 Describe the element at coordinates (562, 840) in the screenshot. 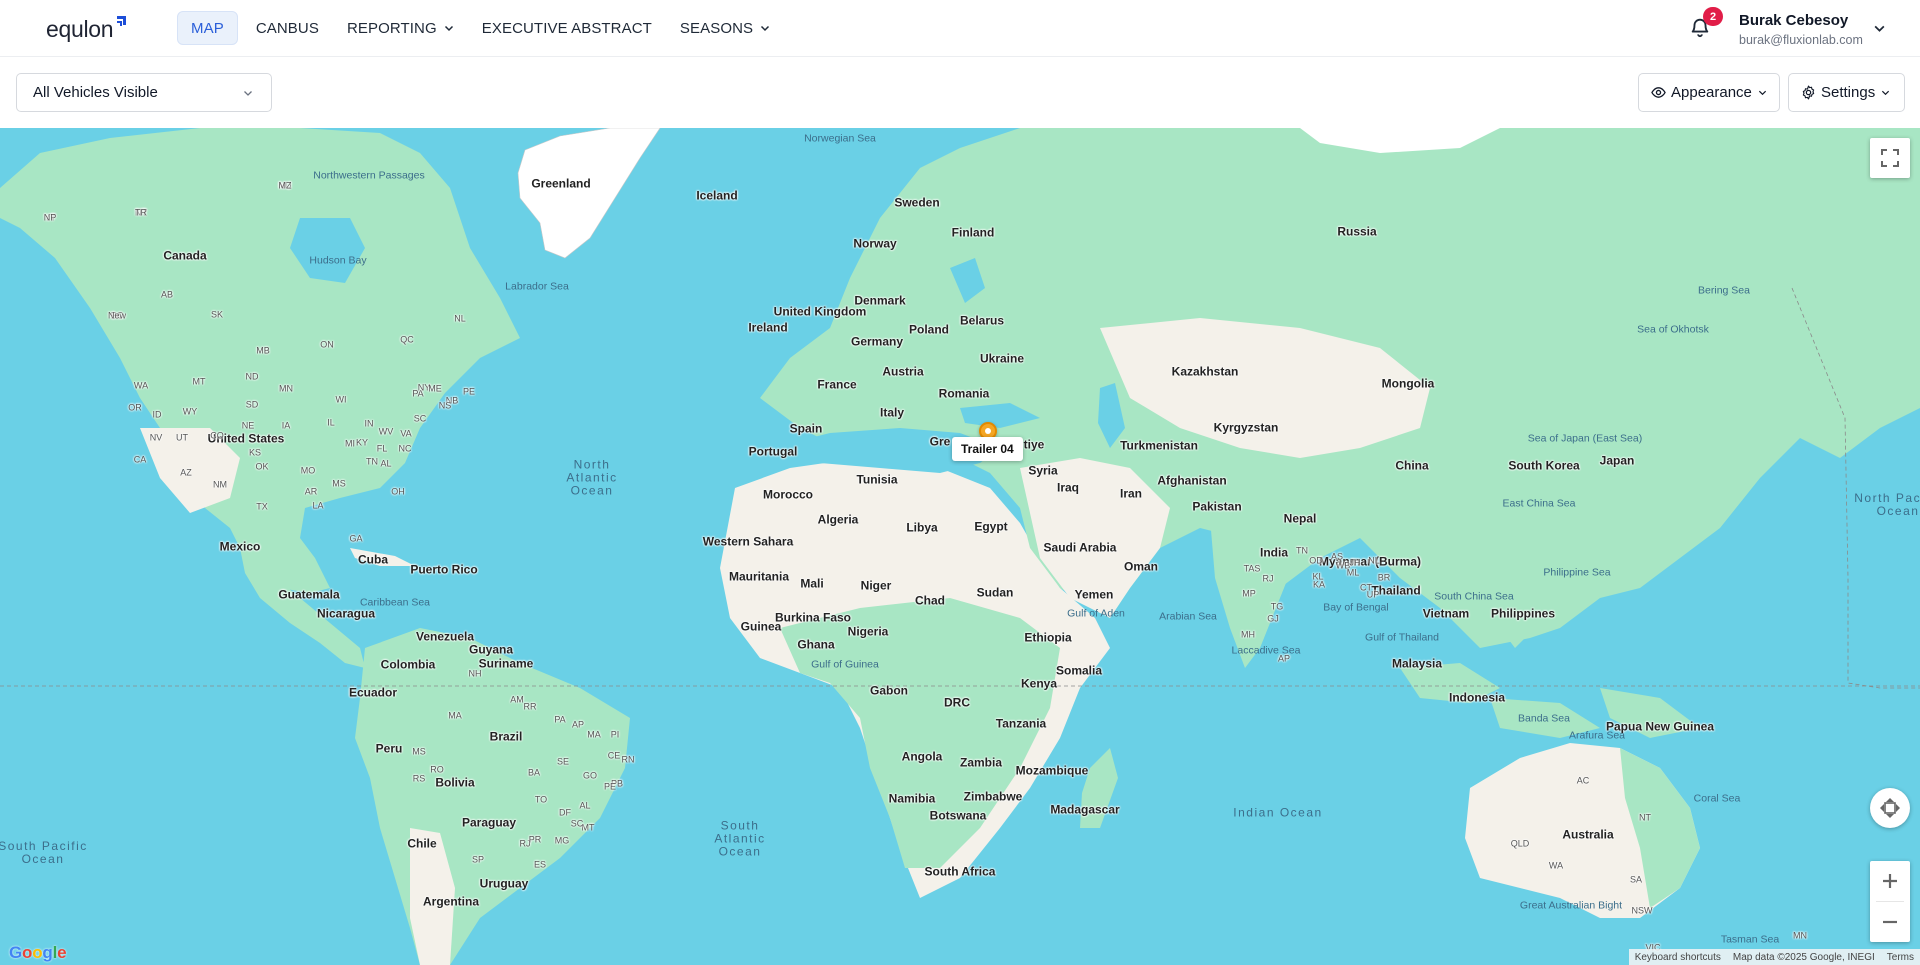

I see `region-label: MG` at that location.